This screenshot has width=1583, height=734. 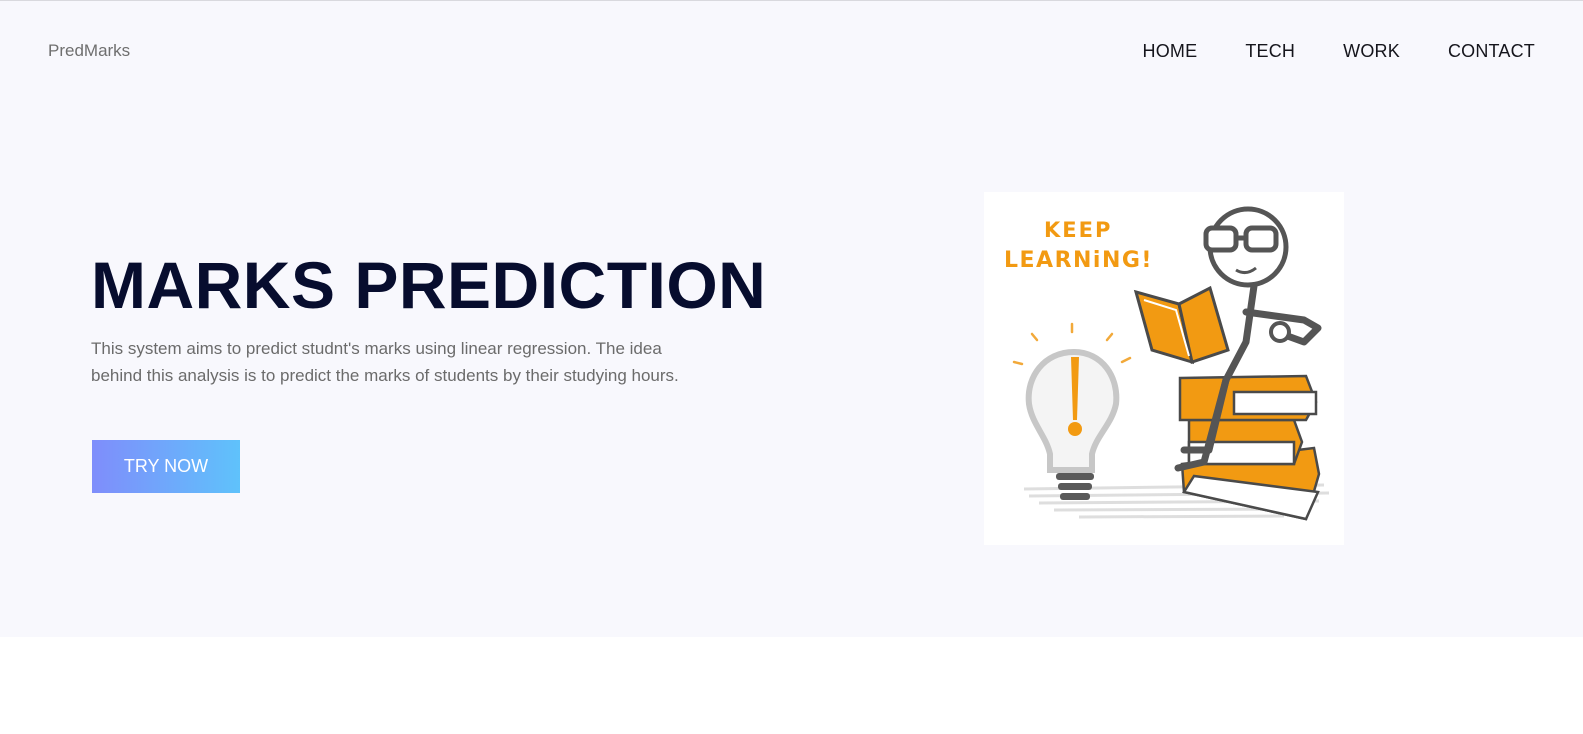 What do you see at coordinates (1078, 260) in the screenshot?
I see `learning-text: LEARNiNG!` at bounding box center [1078, 260].